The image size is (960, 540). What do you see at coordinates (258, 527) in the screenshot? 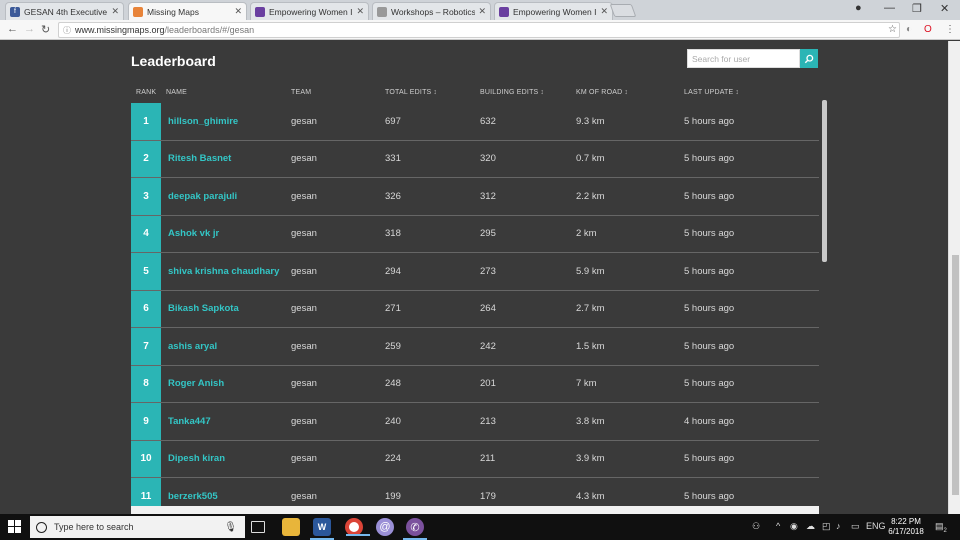
I see `task-view-icon` at bounding box center [258, 527].